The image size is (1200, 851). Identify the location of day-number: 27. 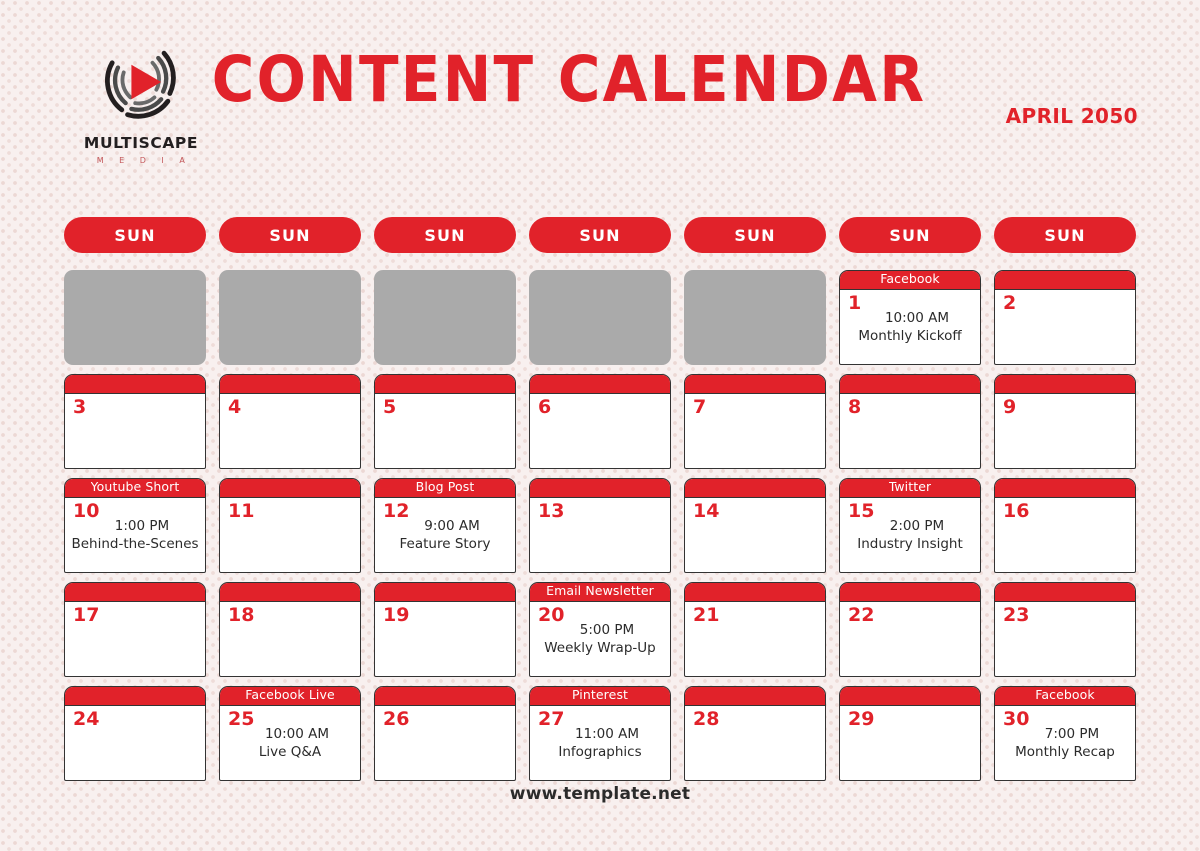
(551, 719).